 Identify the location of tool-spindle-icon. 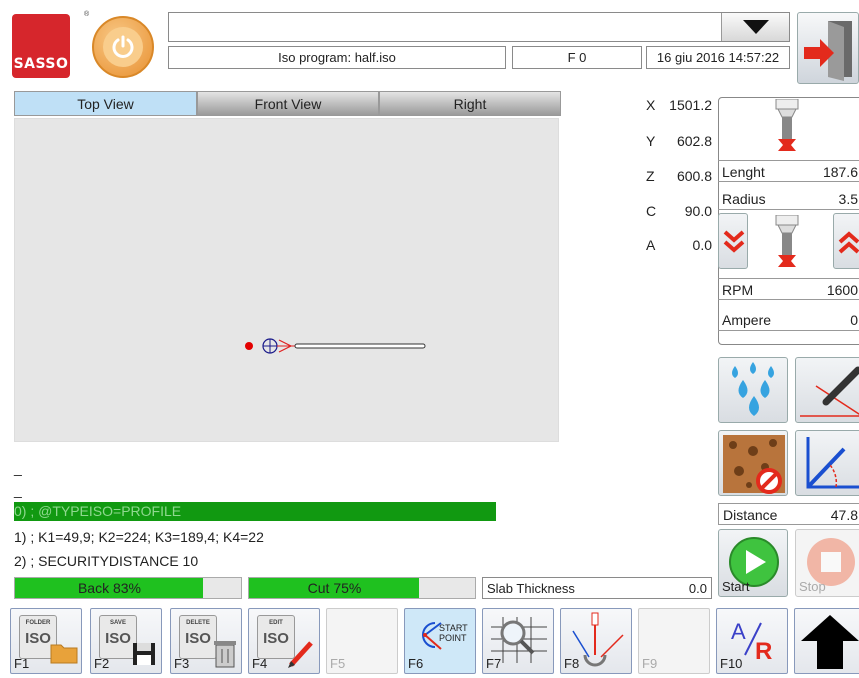
(787, 125).